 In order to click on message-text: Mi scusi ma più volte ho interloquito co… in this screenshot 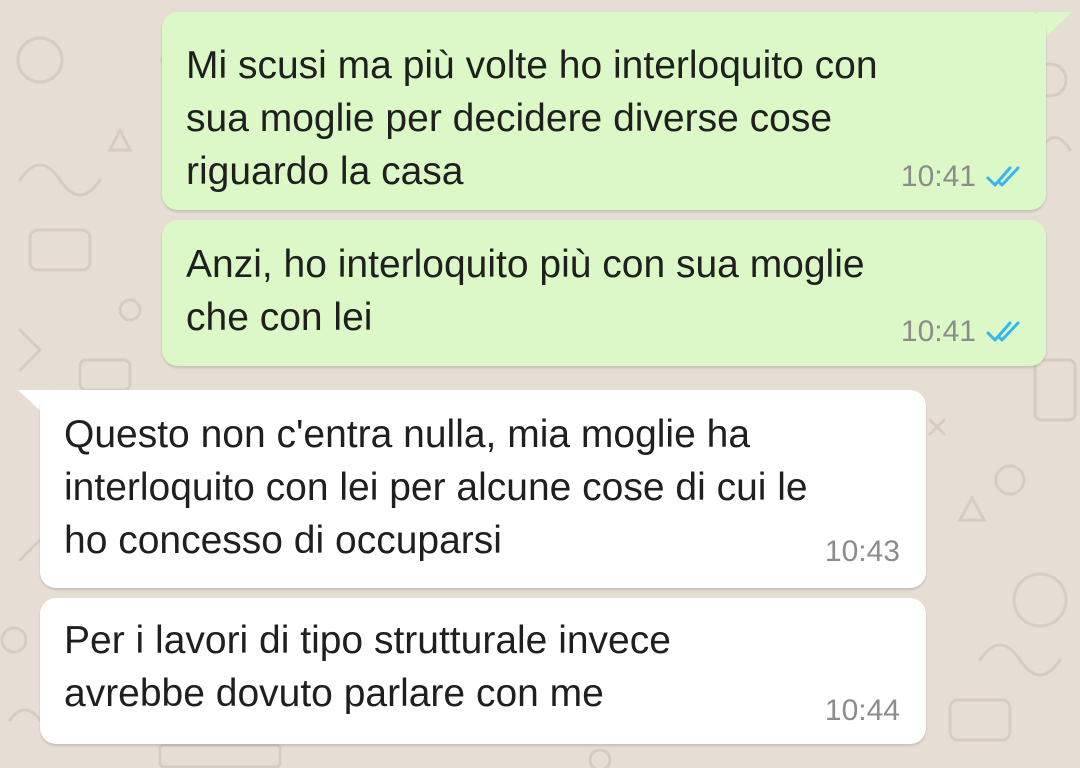, I will do `click(532, 118)`.